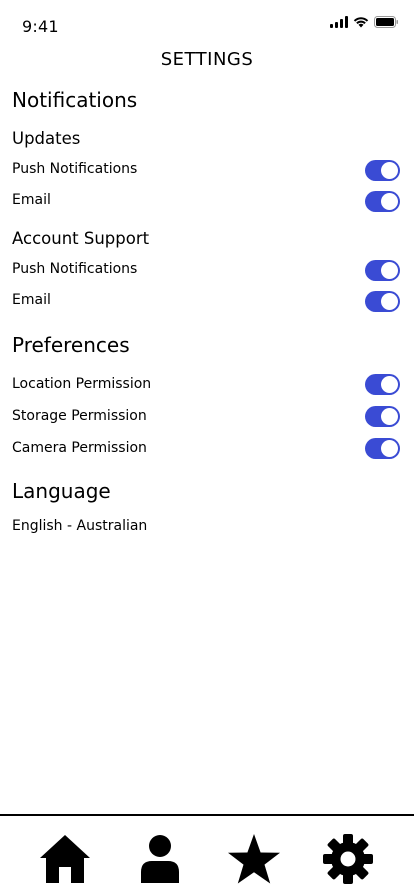 Image resolution: width=414 pixels, height=896 pixels. I want to click on cellular-signal-icon, so click(339, 22).